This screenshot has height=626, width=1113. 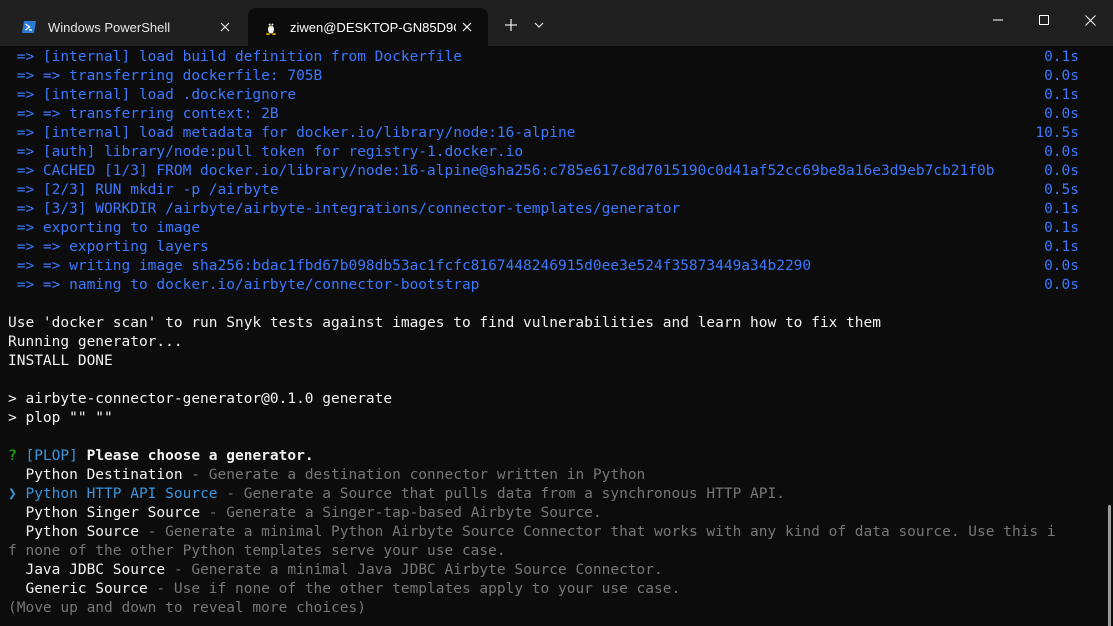 What do you see at coordinates (195, 456) in the screenshot?
I see `plop-question: Please choose a generator.` at bounding box center [195, 456].